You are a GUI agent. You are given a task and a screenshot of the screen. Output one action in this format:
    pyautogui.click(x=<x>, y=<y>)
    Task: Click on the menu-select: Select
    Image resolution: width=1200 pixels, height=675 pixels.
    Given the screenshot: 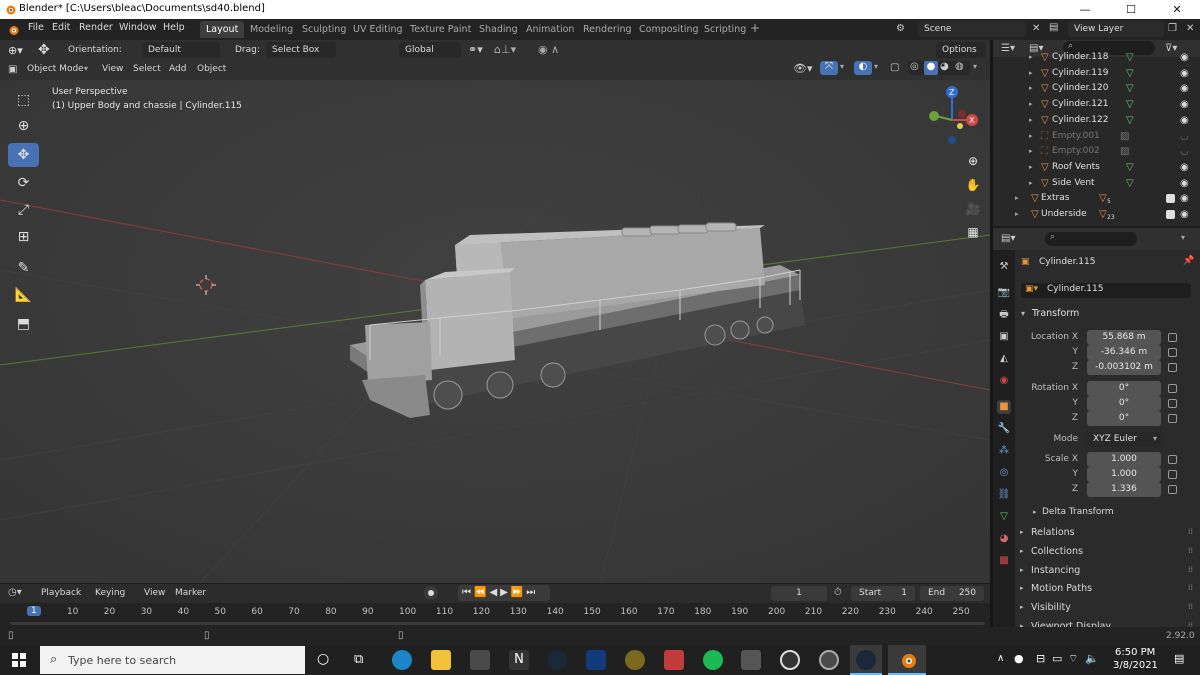 What is the action you would take?
    pyautogui.click(x=147, y=69)
    